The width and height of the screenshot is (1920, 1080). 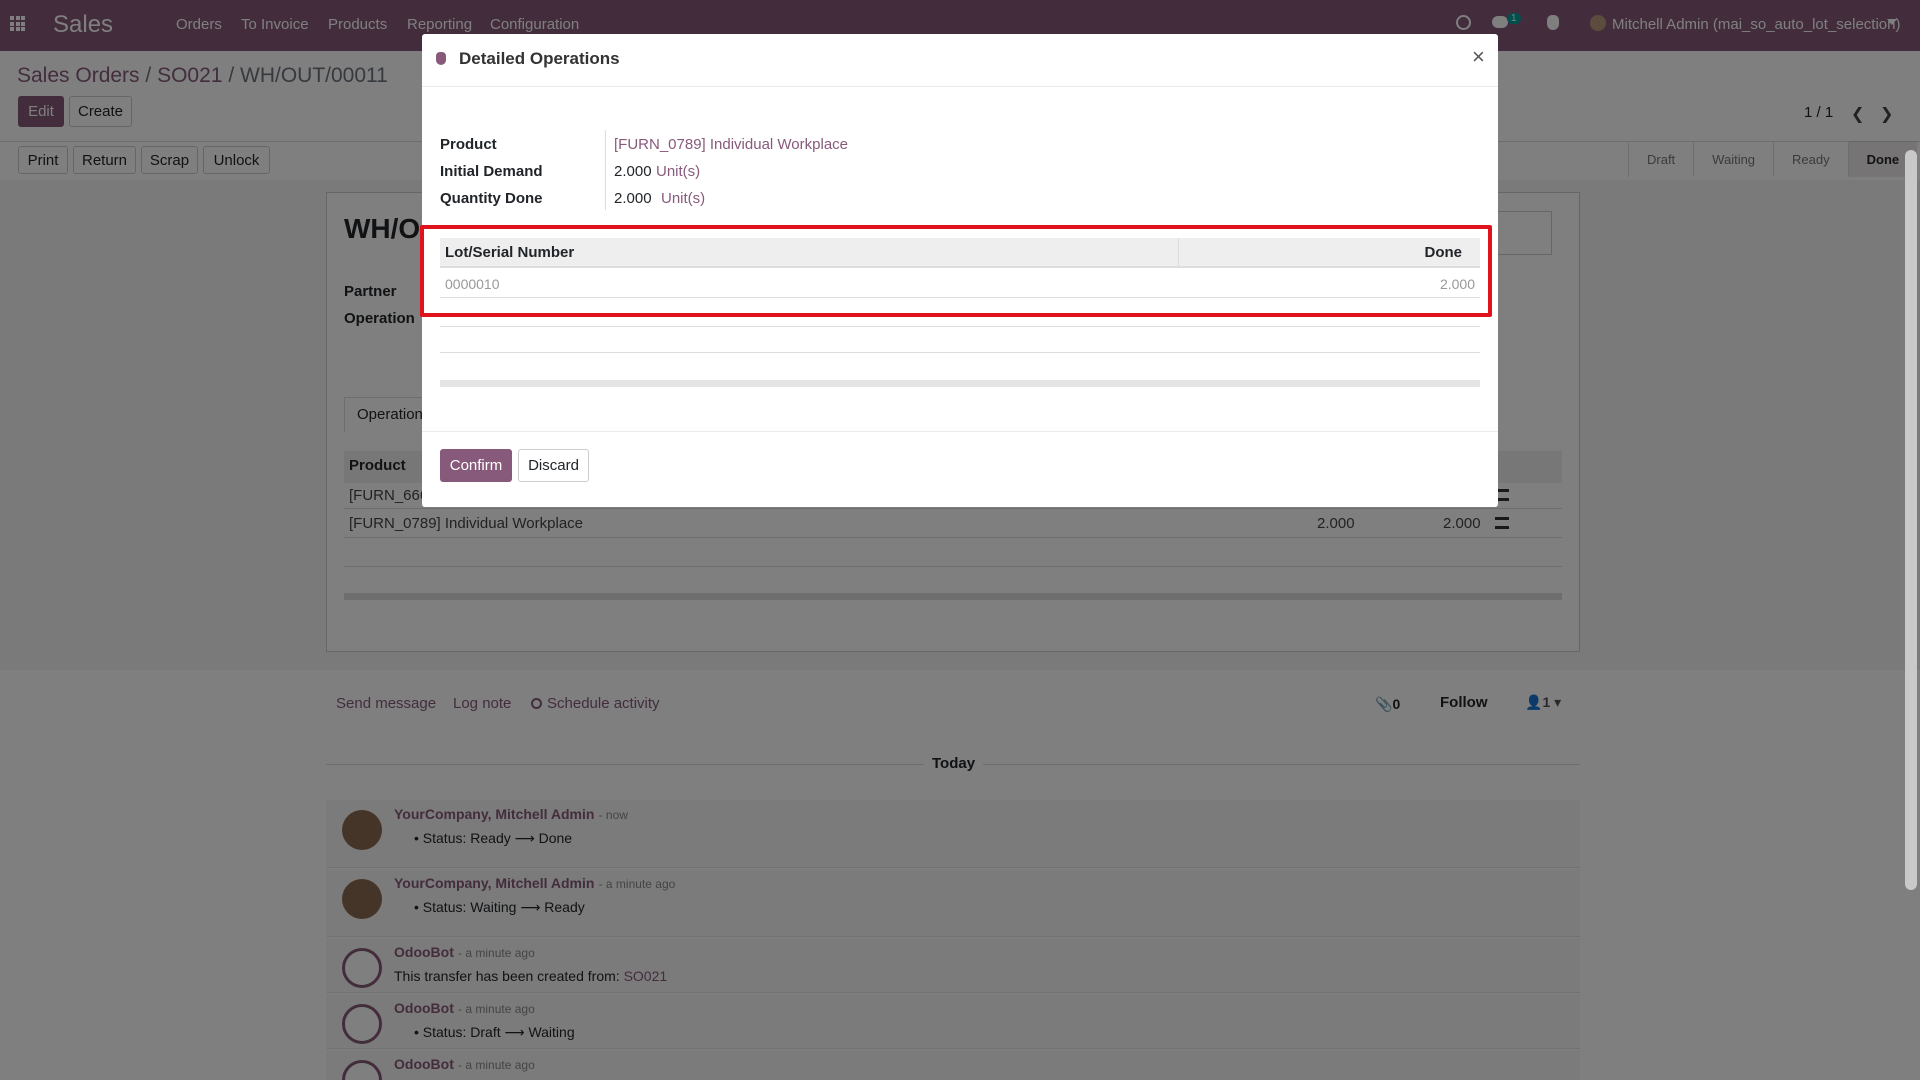 What do you see at coordinates (1911, 520) in the screenshot?
I see `page-scrollbar` at bounding box center [1911, 520].